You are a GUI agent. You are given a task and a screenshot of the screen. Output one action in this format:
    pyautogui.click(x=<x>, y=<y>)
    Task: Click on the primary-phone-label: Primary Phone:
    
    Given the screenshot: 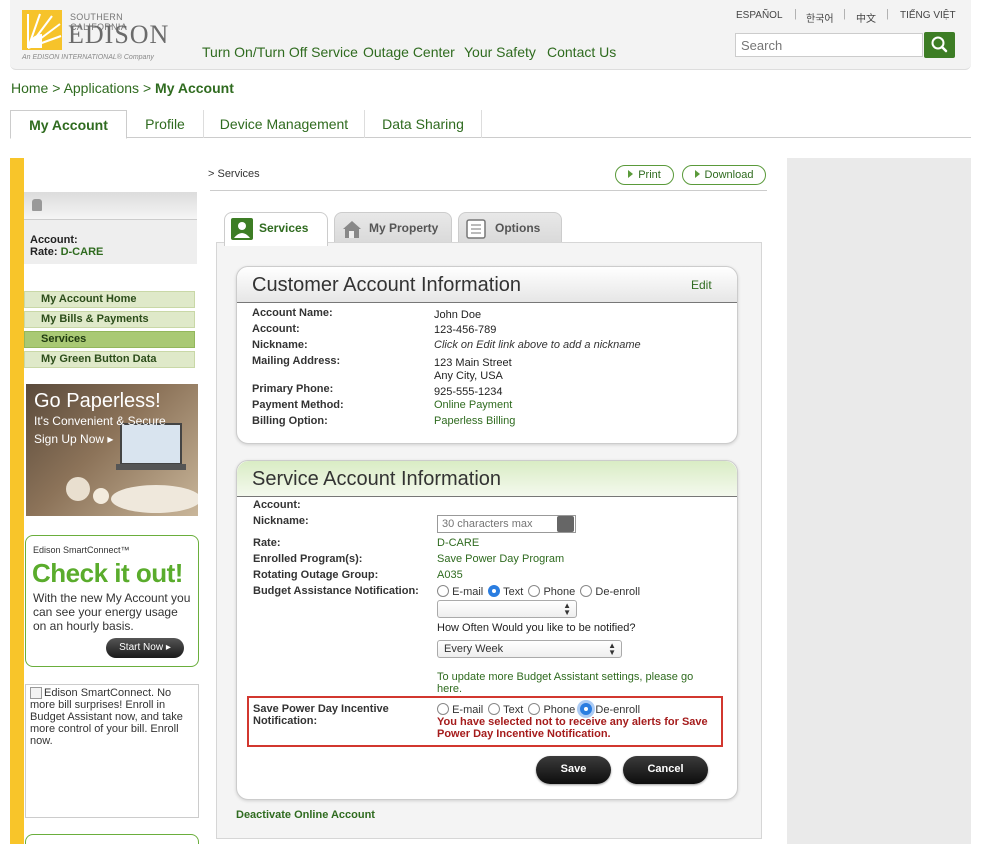 What is the action you would take?
    pyautogui.click(x=293, y=389)
    